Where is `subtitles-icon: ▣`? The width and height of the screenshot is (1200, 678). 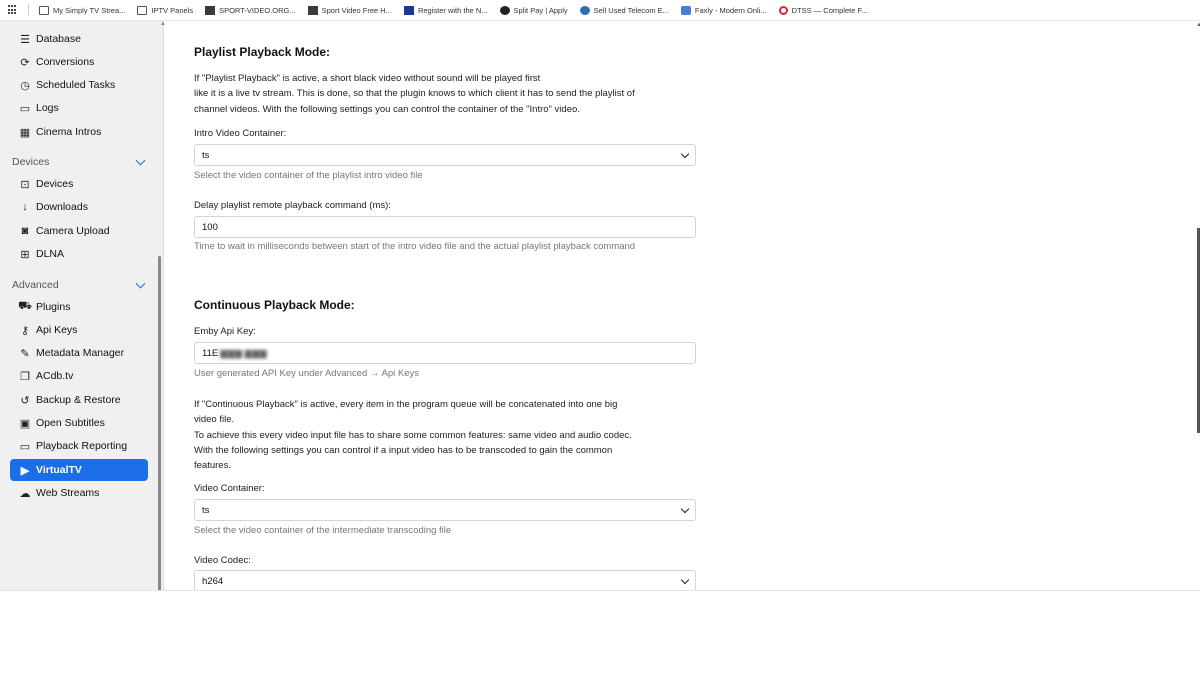
subtitles-icon: ▣ is located at coordinates (25, 423).